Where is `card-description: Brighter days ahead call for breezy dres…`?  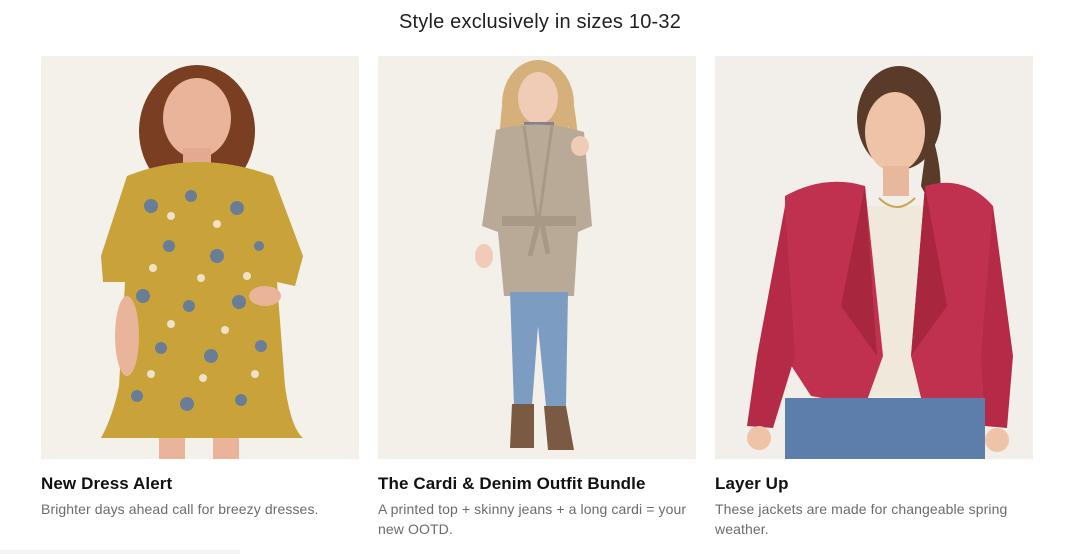
card-description: Brighter days ahead call for breezy dres… is located at coordinates (180, 509).